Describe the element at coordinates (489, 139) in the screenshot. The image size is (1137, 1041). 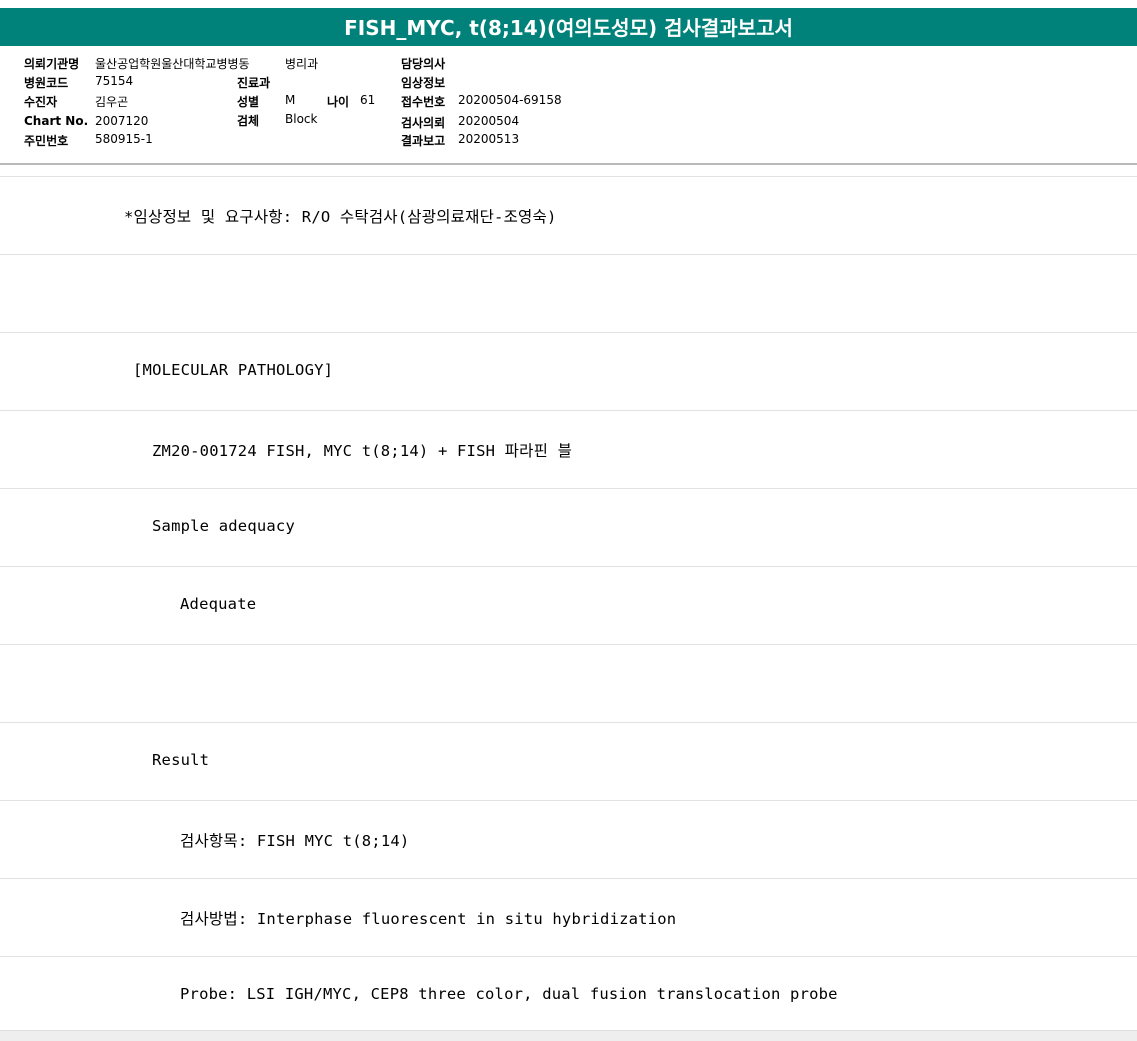
I see `report-value: 20200513` at that location.